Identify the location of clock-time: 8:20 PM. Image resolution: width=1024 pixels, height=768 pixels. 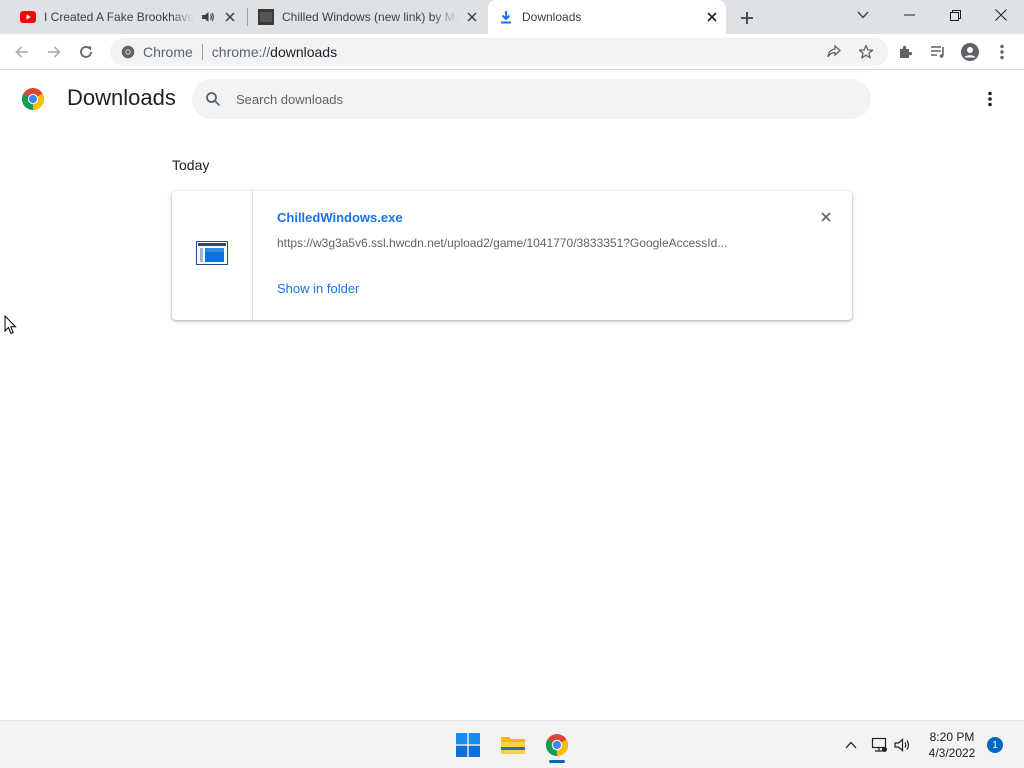
(952, 737).